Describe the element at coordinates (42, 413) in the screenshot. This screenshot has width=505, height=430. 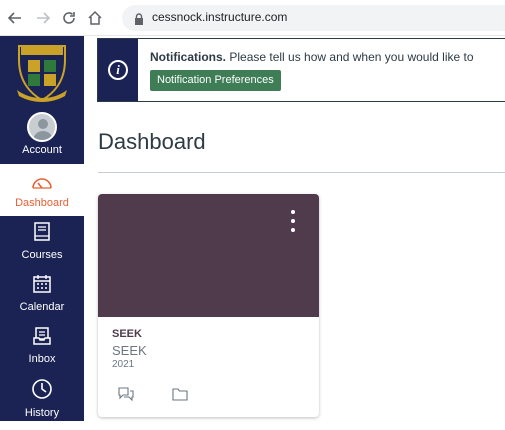
I see `nav-history-label: History` at that location.